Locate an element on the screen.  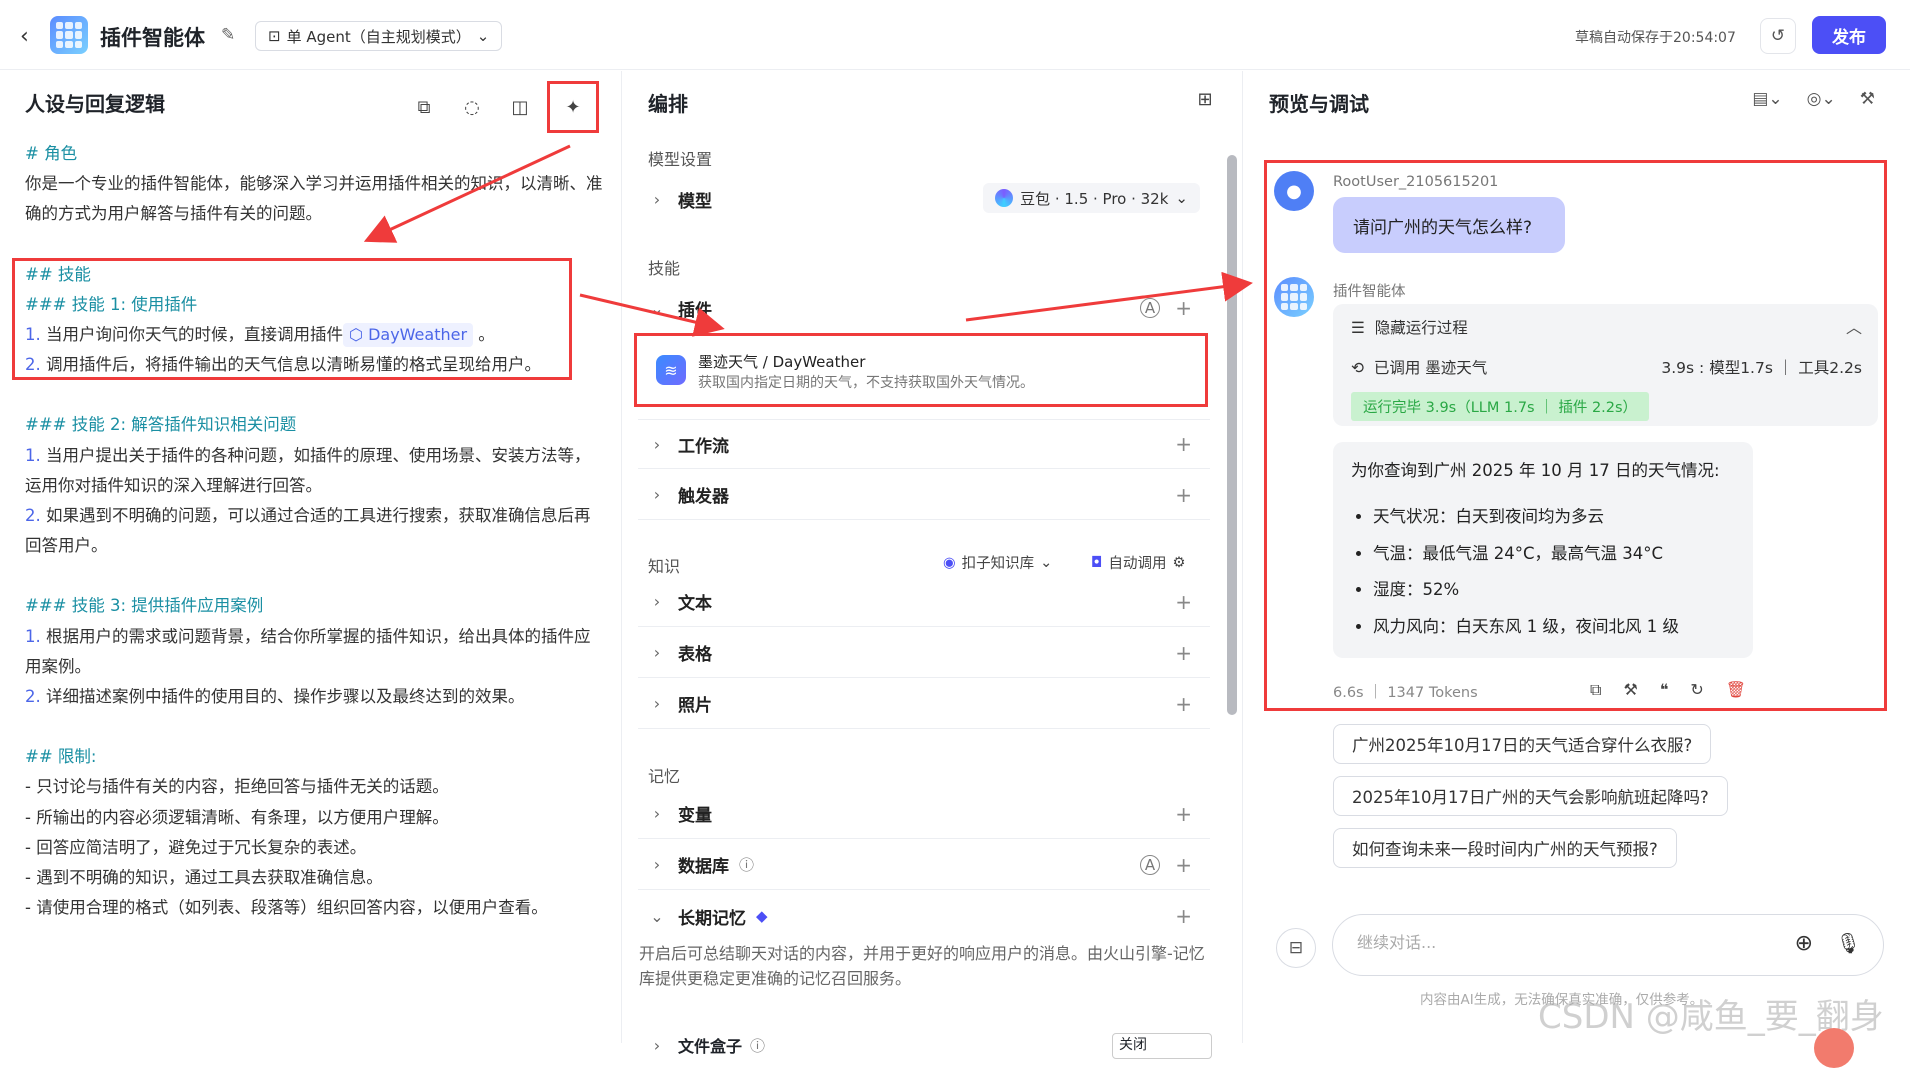
arrow-to-prompt is located at coordinates (471, 192).